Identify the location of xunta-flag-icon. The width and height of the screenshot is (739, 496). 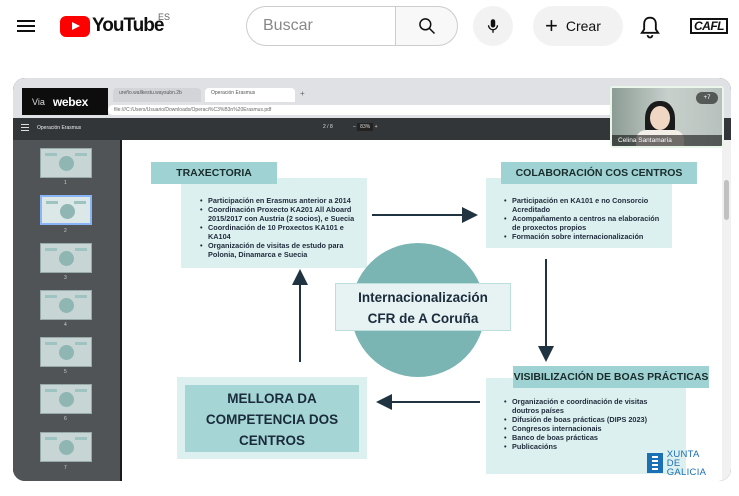
(655, 463).